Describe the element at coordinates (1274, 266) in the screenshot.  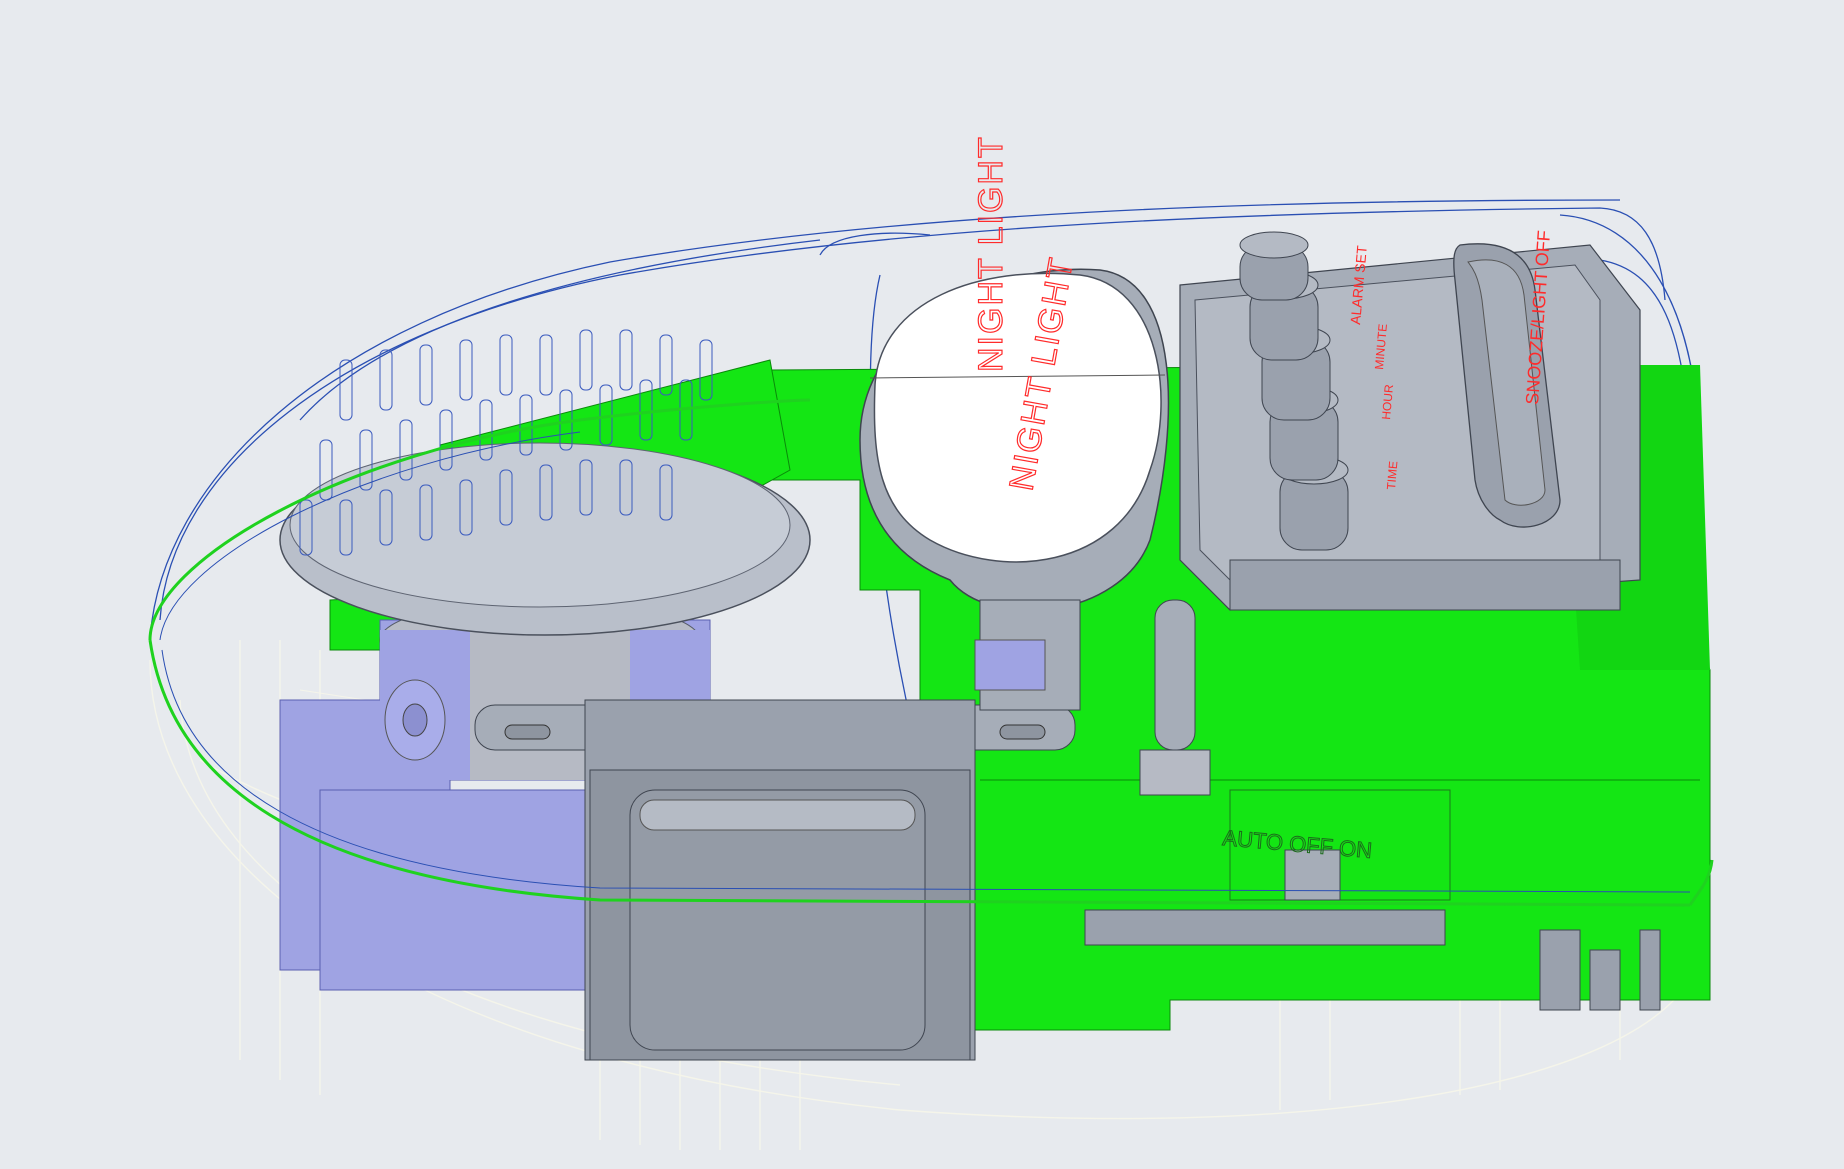
I see `top-button` at that location.